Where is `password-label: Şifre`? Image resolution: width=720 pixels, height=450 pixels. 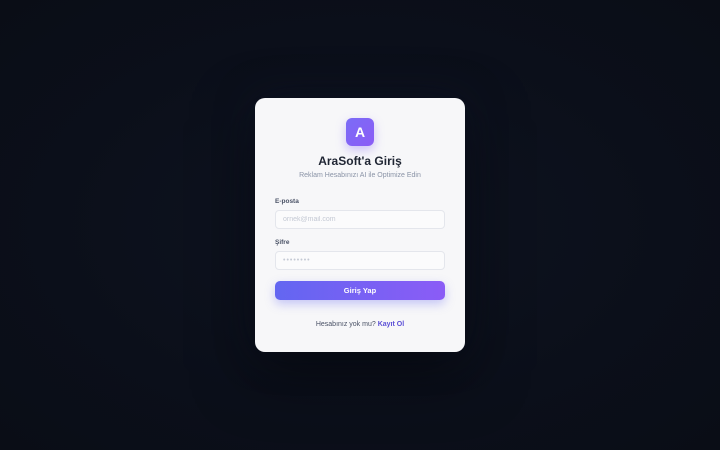 password-label: Şifre is located at coordinates (282, 242).